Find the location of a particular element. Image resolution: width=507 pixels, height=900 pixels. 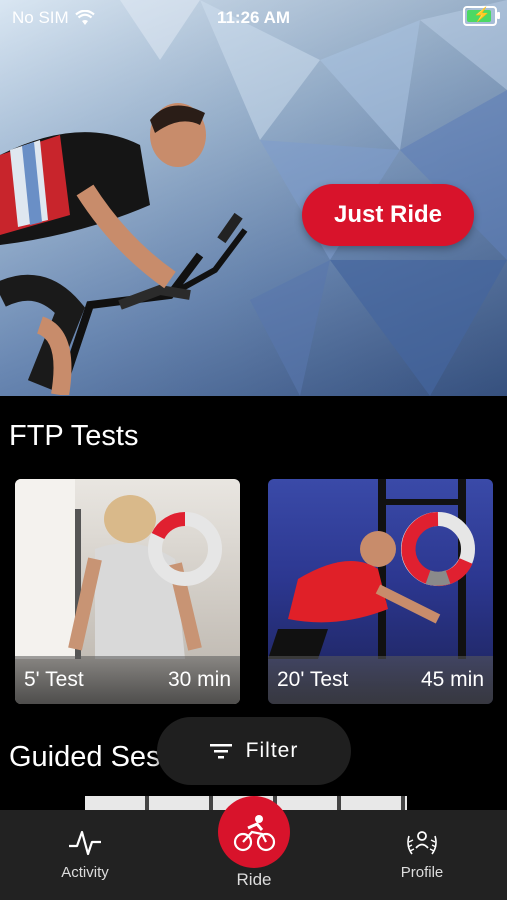

laurel-profile-icon is located at coordinates (422, 843).